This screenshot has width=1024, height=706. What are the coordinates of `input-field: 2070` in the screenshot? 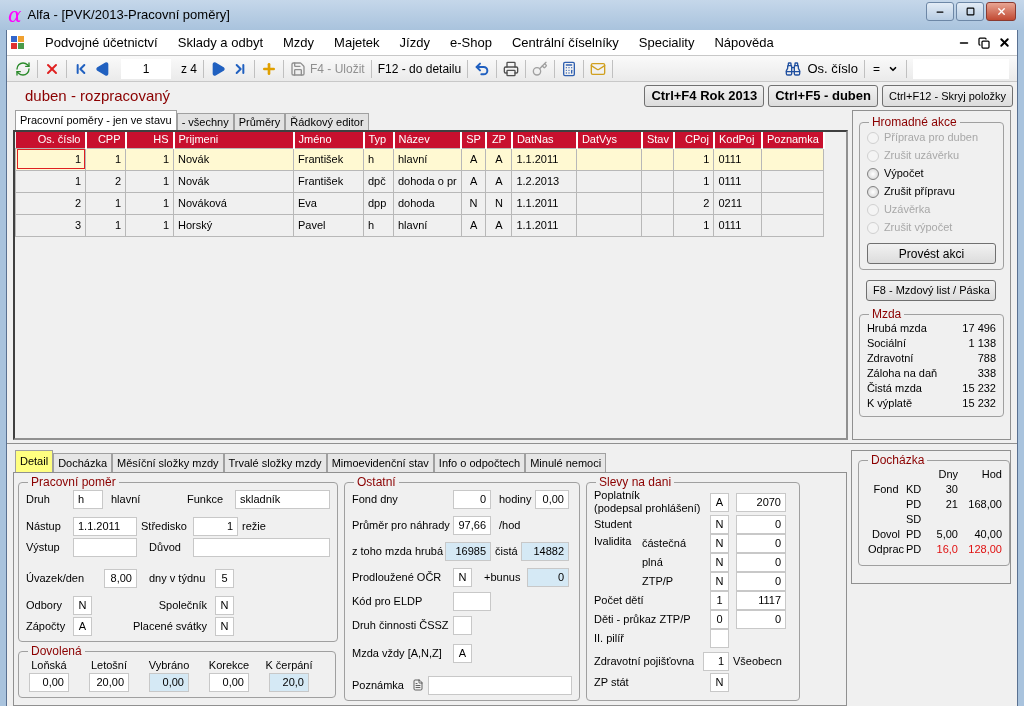 It's located at (761, 502).